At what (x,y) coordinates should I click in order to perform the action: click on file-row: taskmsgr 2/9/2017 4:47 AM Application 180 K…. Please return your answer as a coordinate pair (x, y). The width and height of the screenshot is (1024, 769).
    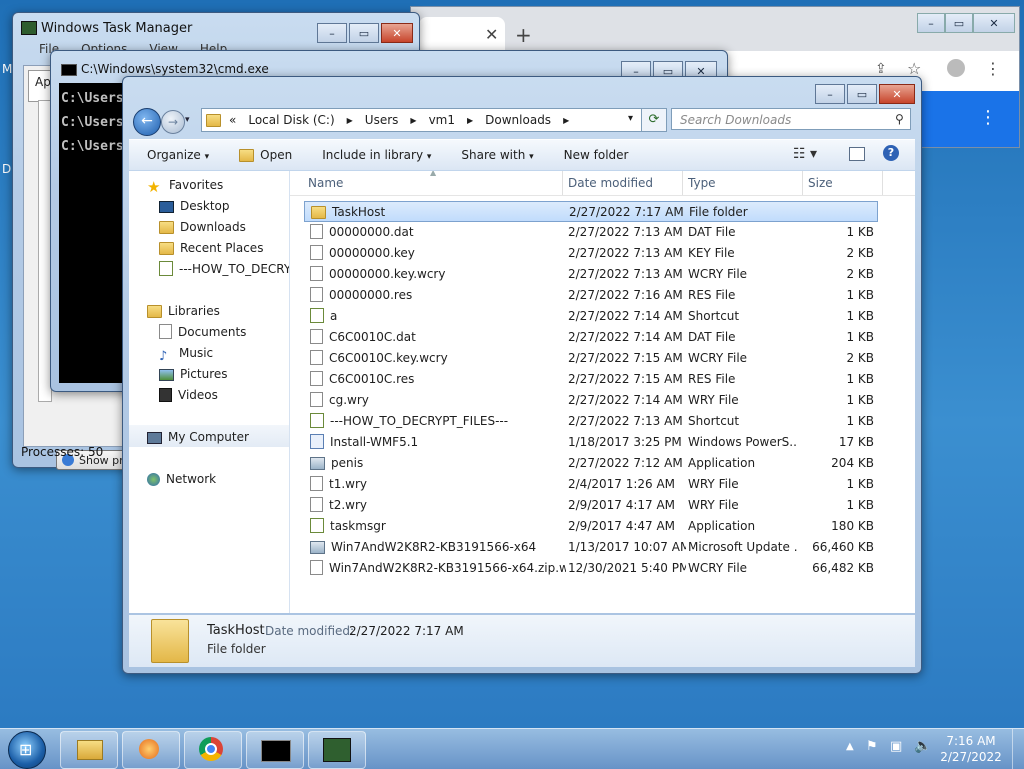
    Looking at the image, I should click on (591, 526).